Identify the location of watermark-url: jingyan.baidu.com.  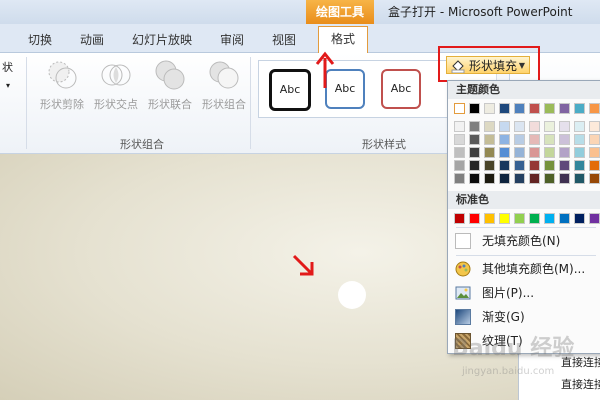
(508, 371).